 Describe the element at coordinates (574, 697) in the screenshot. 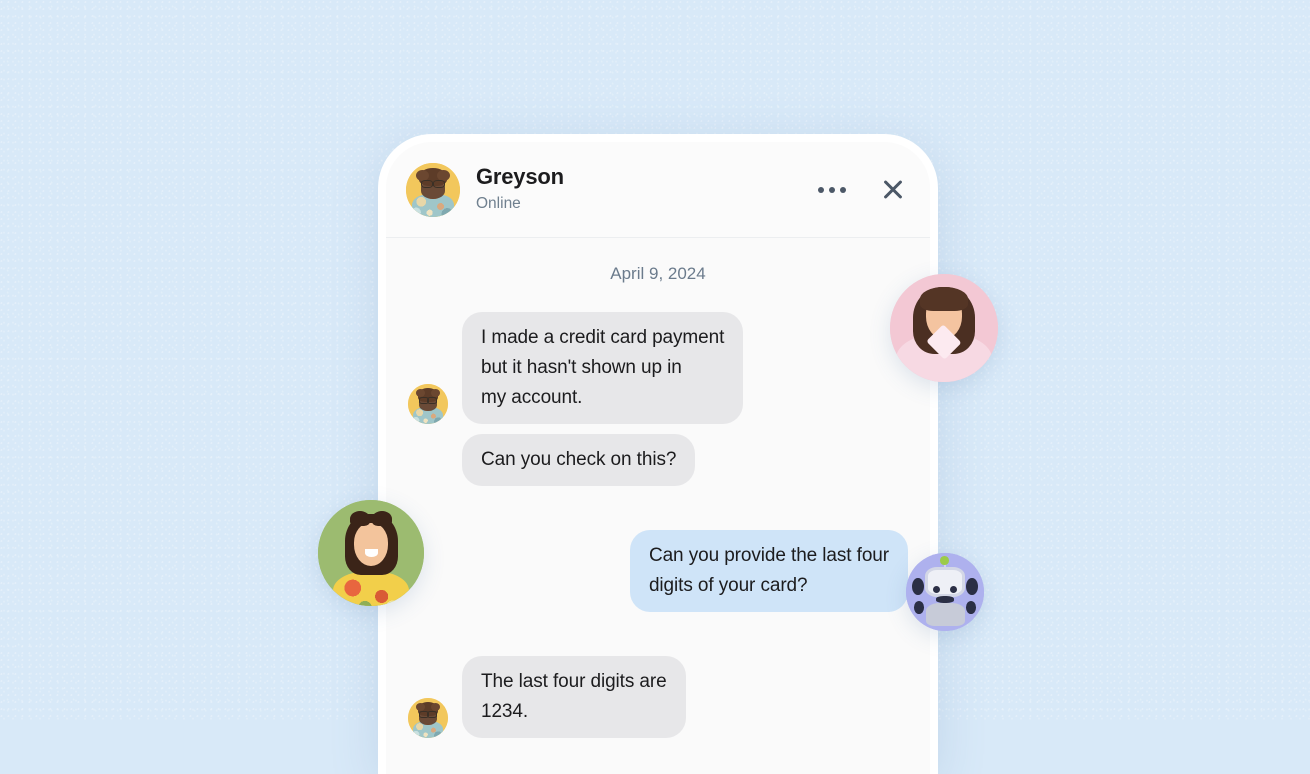

I see `message-bubble-incoming: The last four digits are 1234.` at that location.